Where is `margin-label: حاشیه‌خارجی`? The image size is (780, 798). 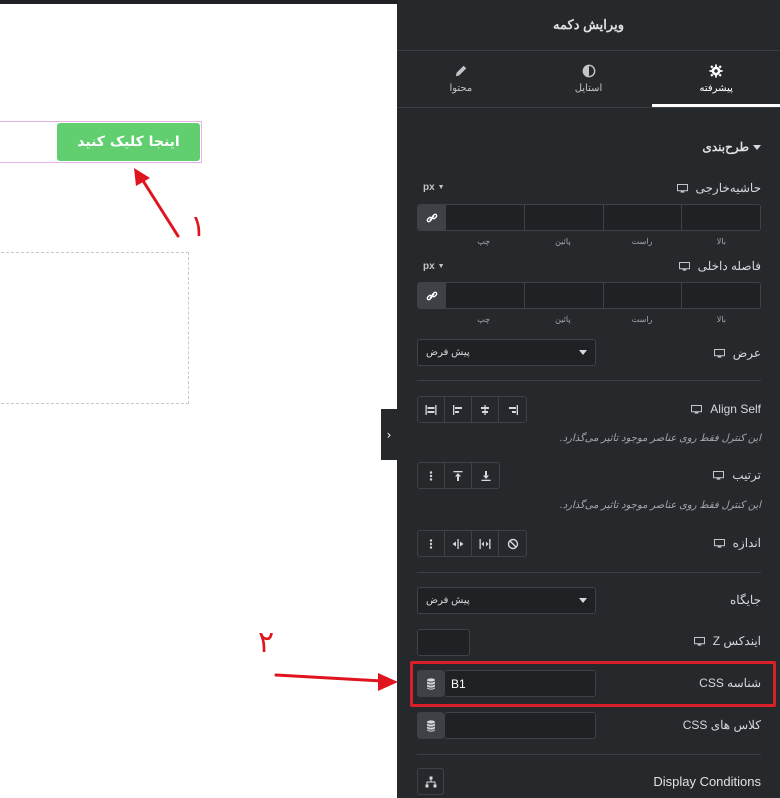
margin-label: حاشیه‌خارجی is located at coordinates (728, 188).